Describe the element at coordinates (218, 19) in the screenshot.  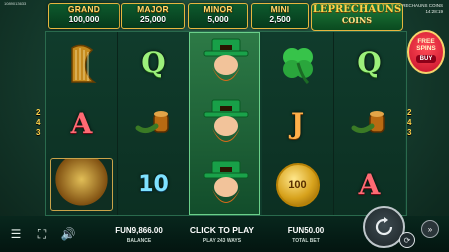
I see `jackpot-minor-value: 5,000` at that location.